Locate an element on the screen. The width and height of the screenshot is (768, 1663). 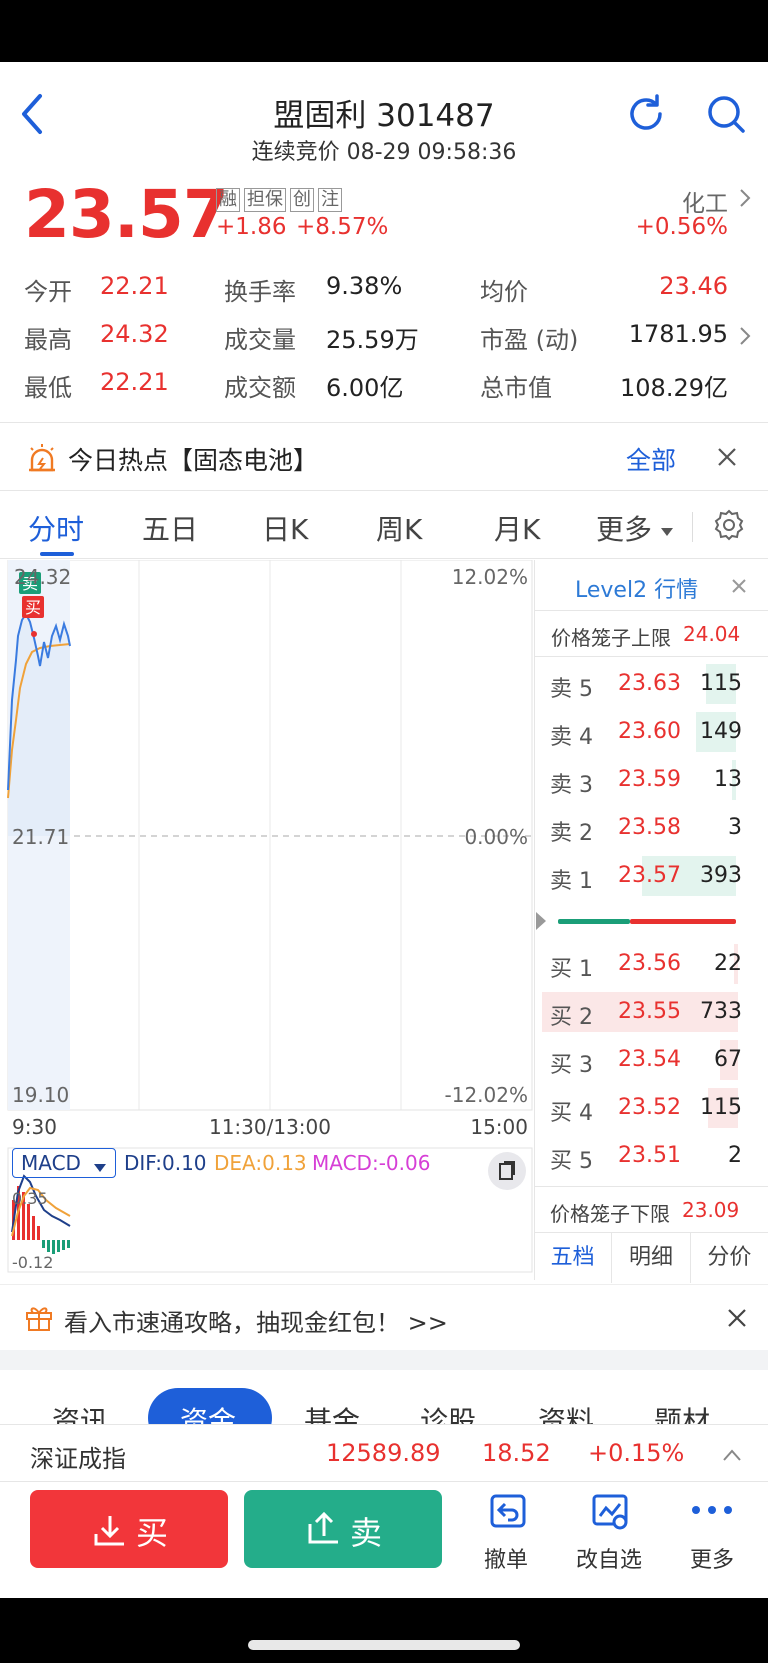
ask-row: 卖 4 23.60 149 is located at coordinates (644, 732).